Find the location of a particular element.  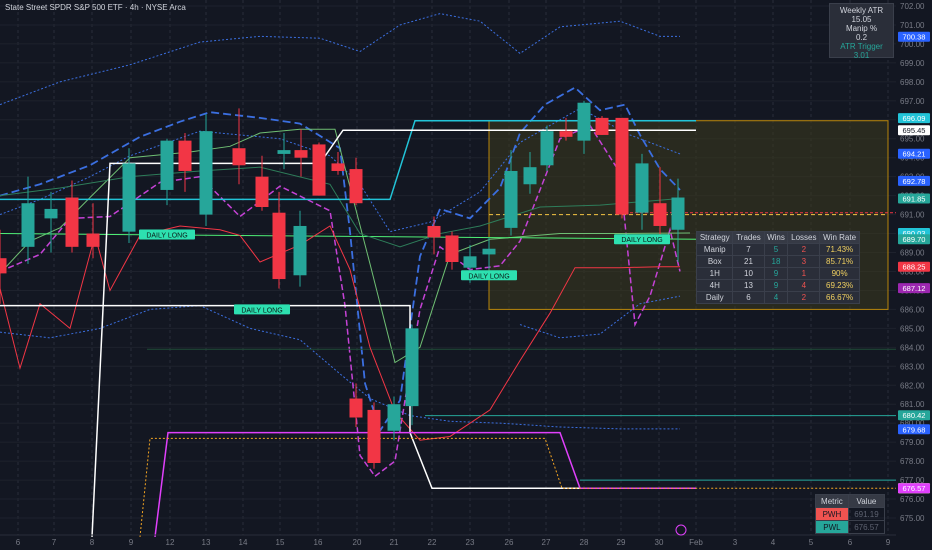

cell-win-rate: 69.23% is located at coordinates (839, 285).